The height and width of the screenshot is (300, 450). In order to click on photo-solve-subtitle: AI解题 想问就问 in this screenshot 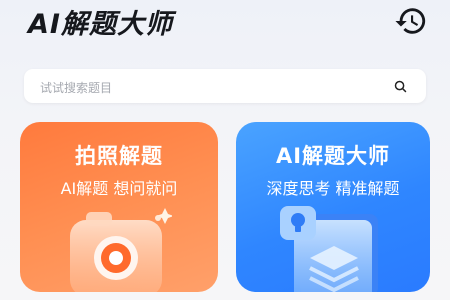, I will do `click(119, 188)`.